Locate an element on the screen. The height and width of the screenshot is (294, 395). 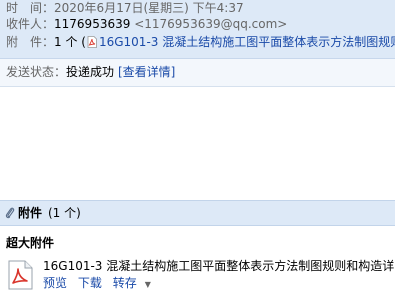
attachment-row: 附 件：1 个 ( 16G101-3 混凝土结构施工图平面整体表示方法制图规则 is located at coordinates (200, 42).